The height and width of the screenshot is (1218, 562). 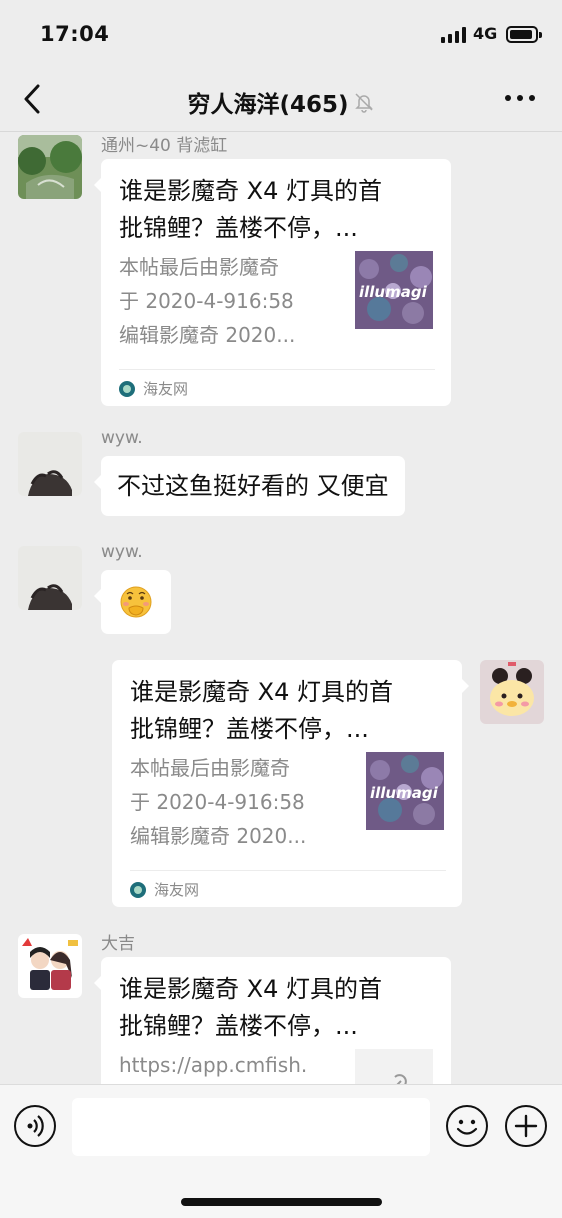 What do you see at coordinates (281, 1202) in the screenshot?
I see `home-indicator` at bounding box center [281, 1202].